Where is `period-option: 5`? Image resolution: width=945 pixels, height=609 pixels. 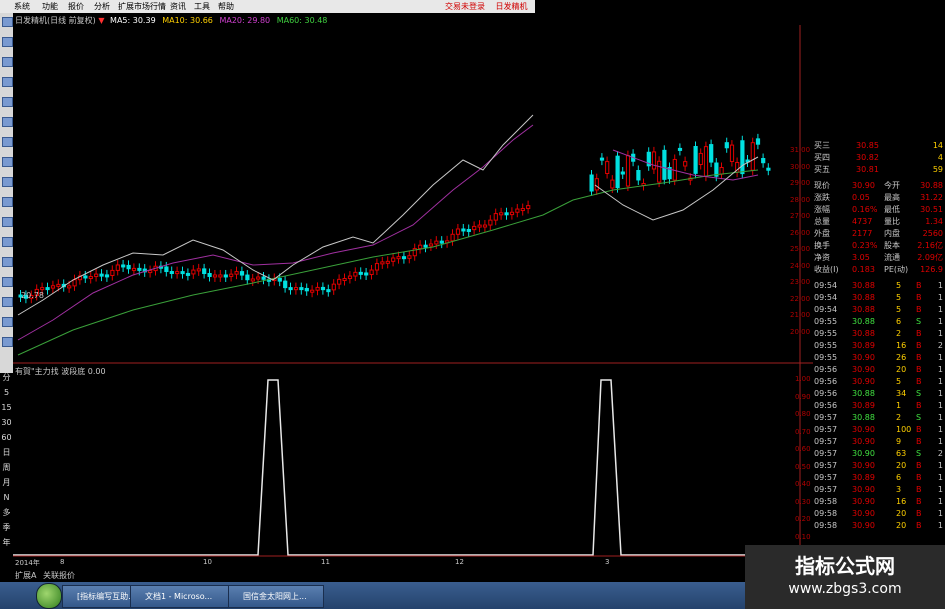
period-option: 5 is located at coordinates (6, 392).